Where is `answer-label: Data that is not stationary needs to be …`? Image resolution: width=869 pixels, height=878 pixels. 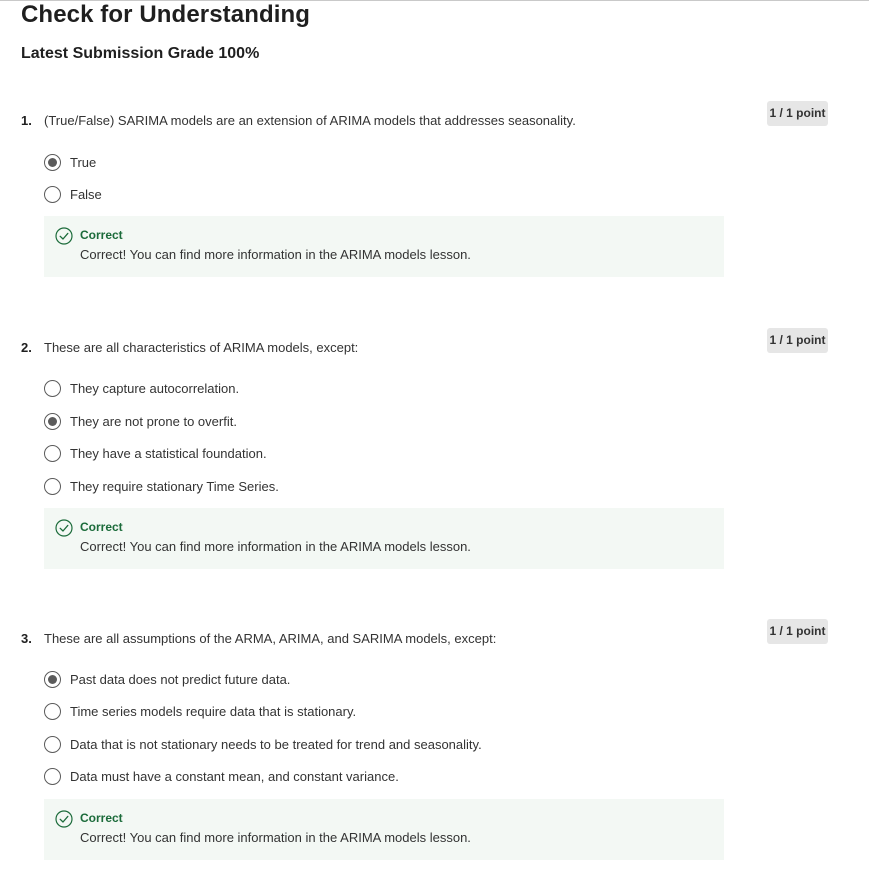
answer-label: Data that is not stationary needs to be … is located at coordinates (276, 744).